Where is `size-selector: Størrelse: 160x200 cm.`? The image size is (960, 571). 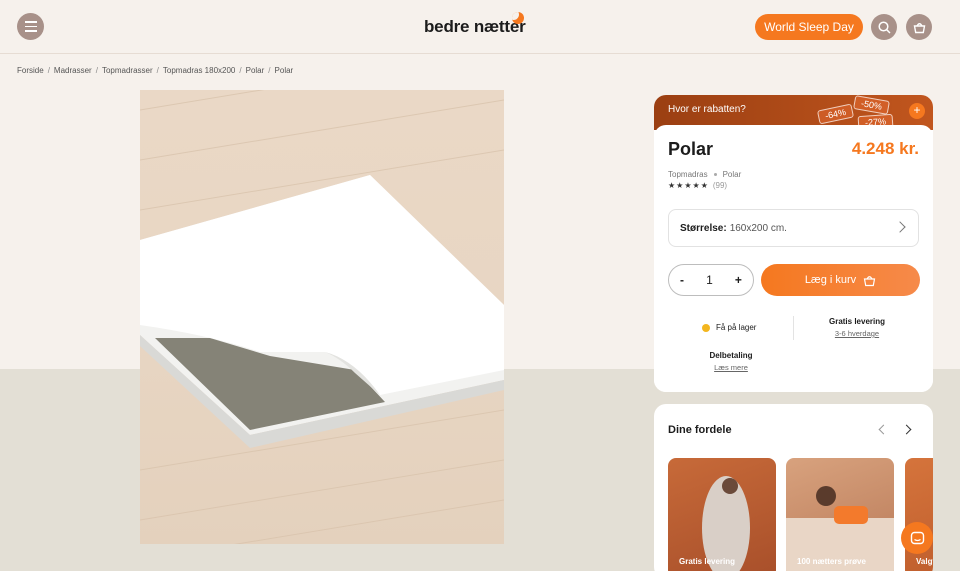
size-selector: Størrelse: 160x200 cm. is located at coordinates (793, 228).